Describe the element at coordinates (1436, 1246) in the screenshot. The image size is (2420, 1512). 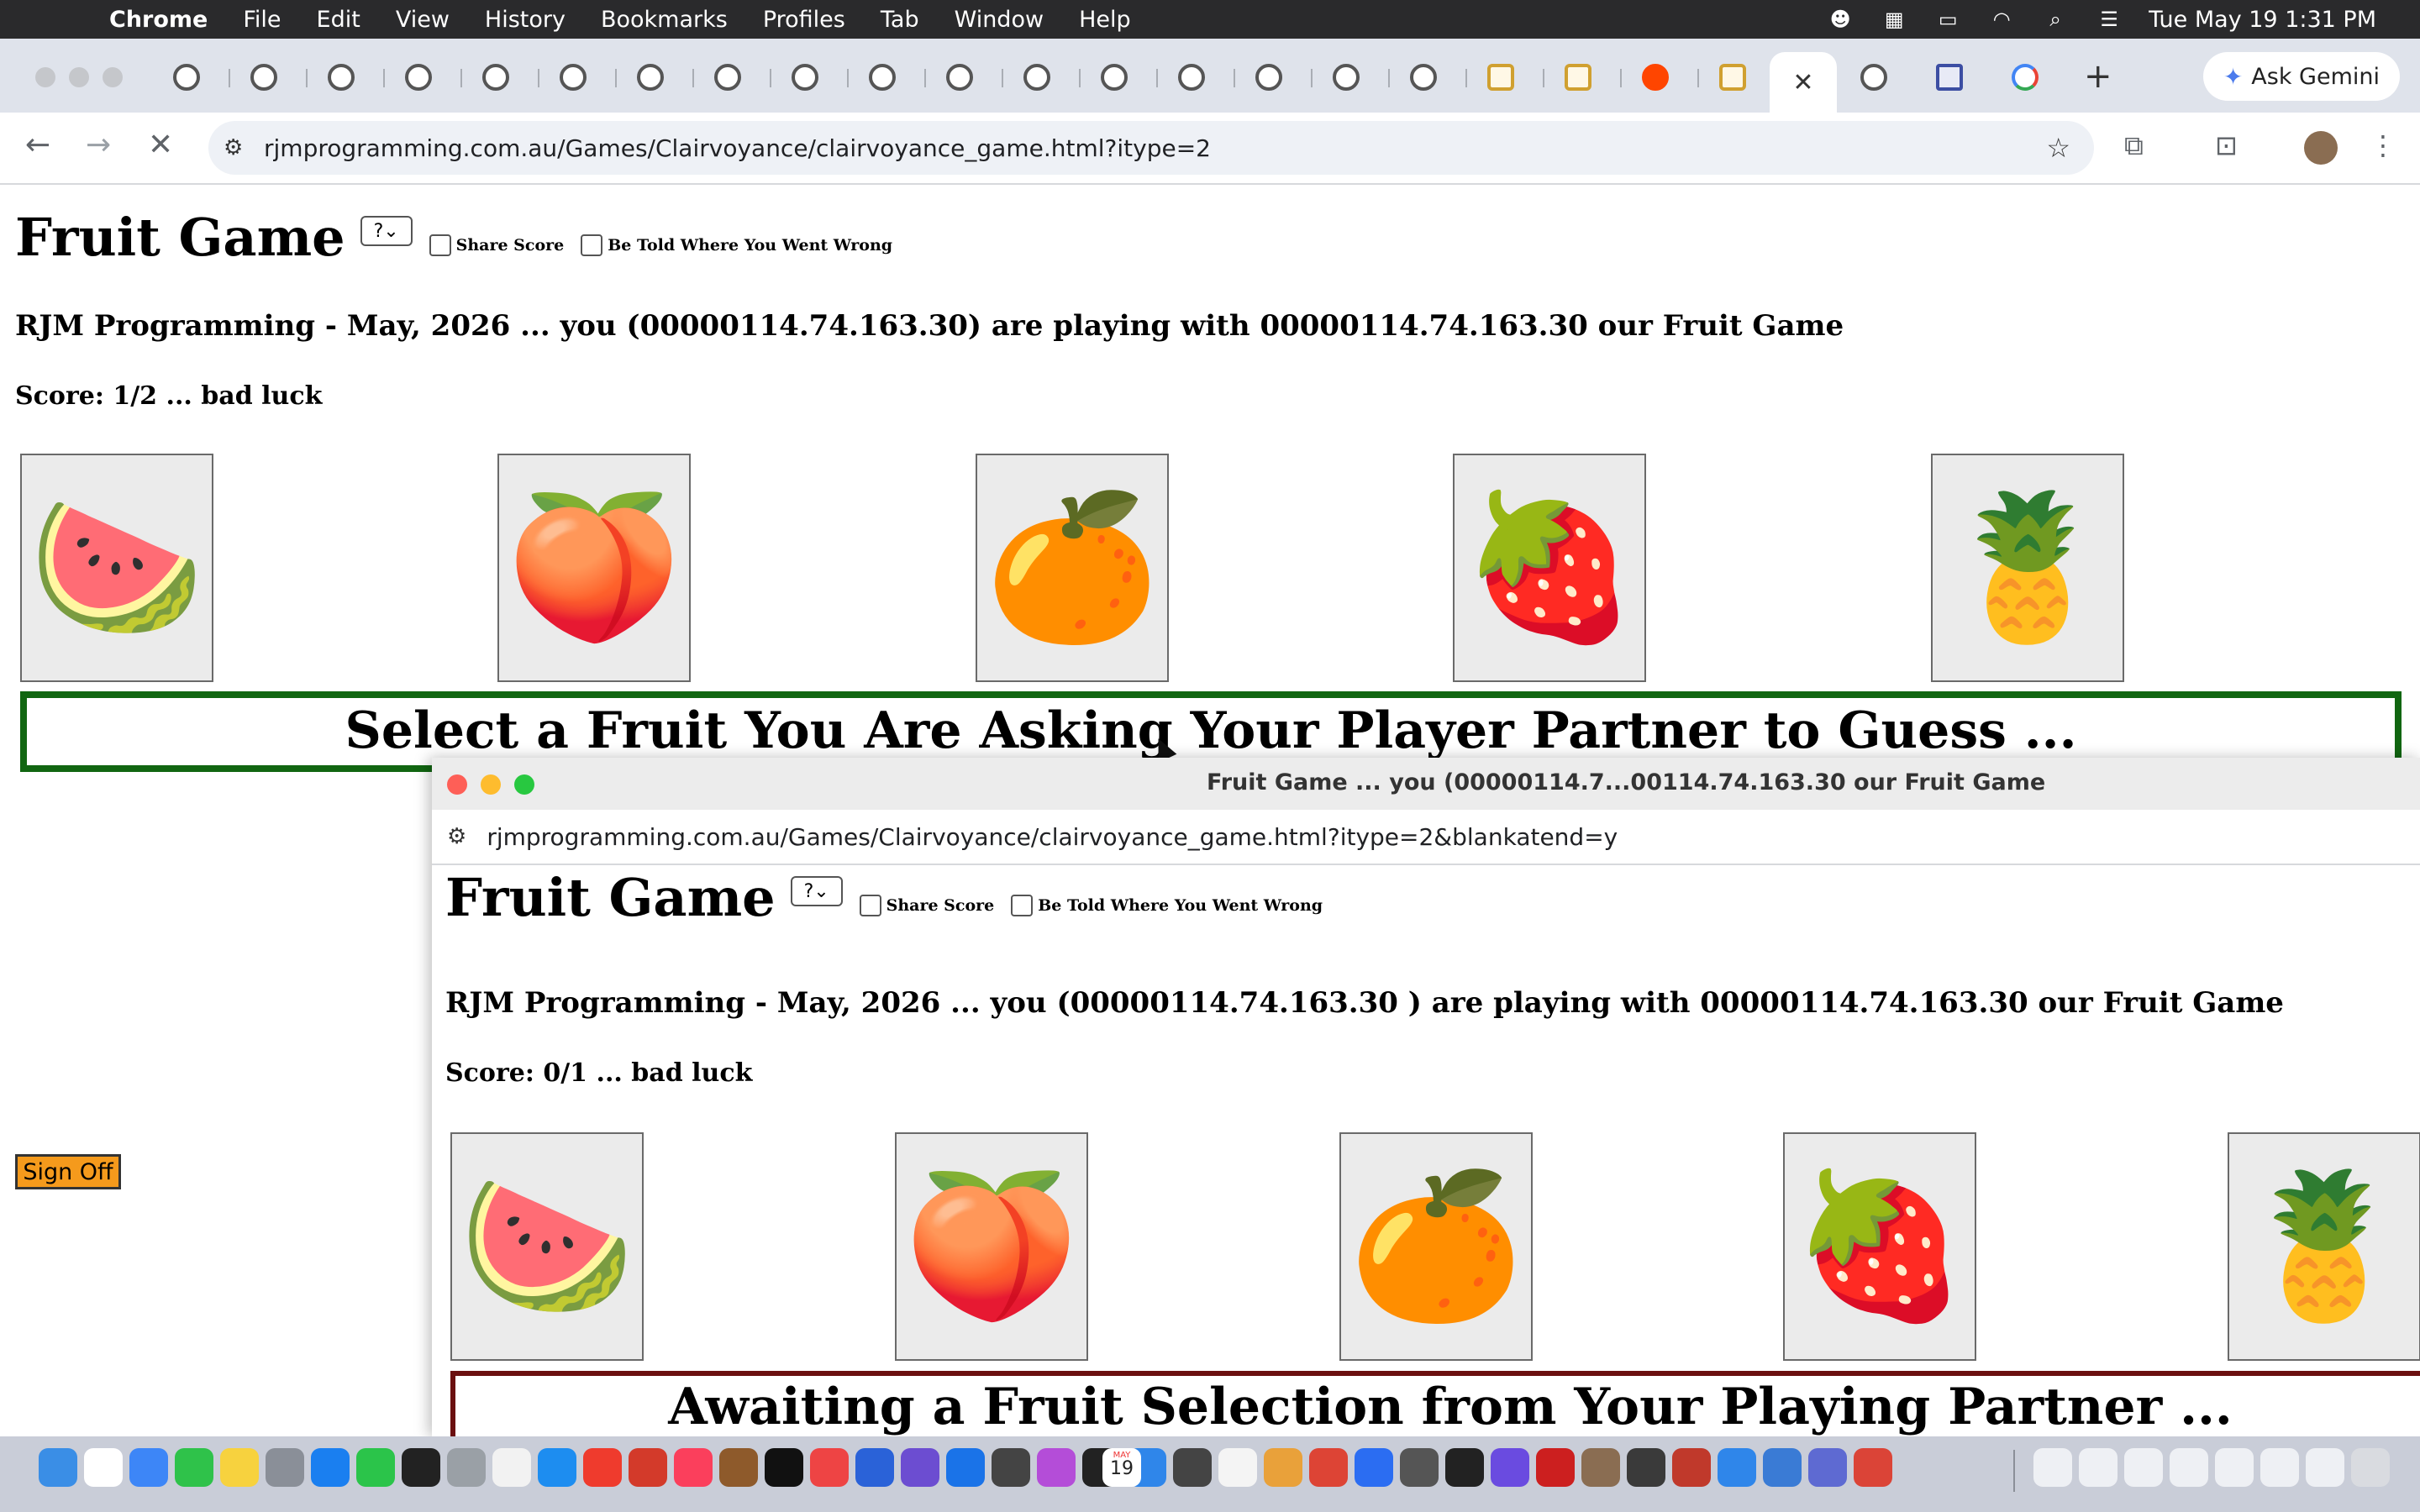
I see `popup-fruit-card-orange: 🍊` at that location.